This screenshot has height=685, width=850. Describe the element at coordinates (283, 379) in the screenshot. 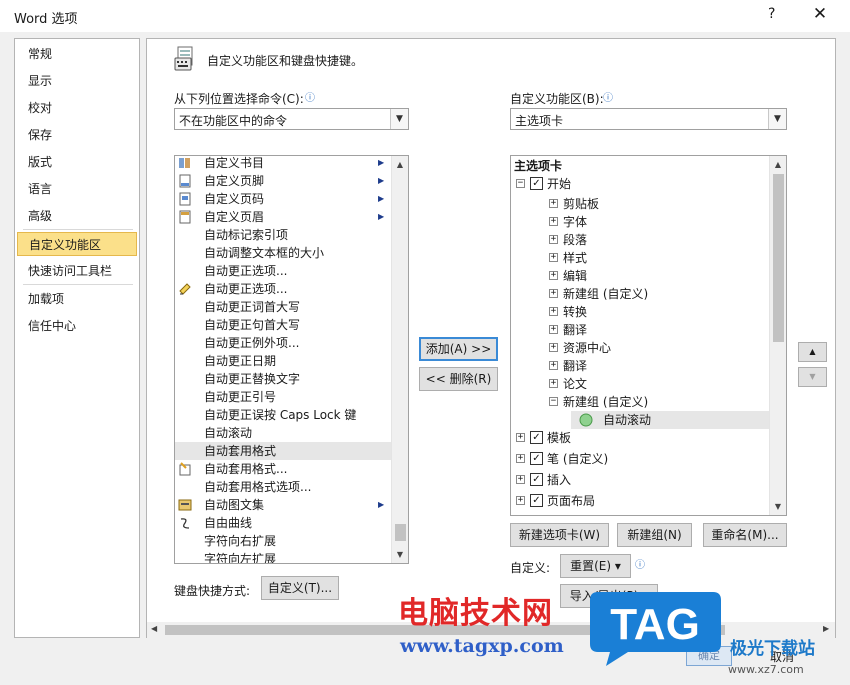

I see `list-item: 自动更正替换文字` at that location.